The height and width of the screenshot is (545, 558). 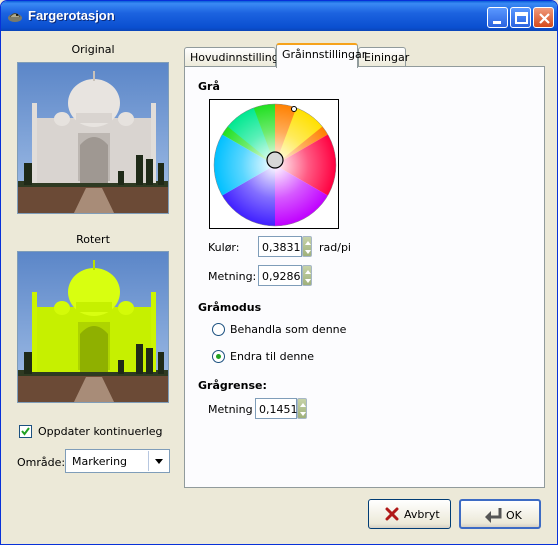 I want to click on cancel-x-icon, so click(x=392, y=514).